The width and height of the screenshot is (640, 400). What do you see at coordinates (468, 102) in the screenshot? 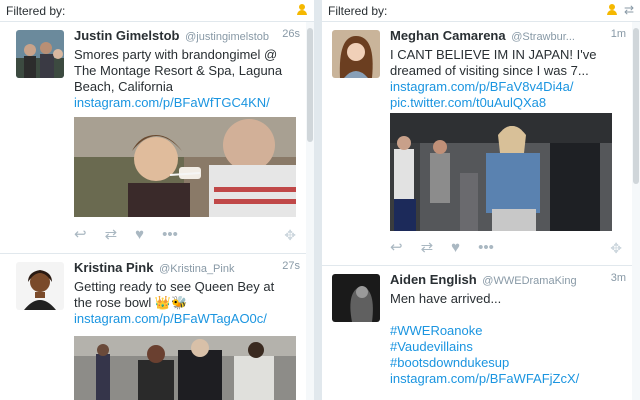
I see `tweet-link: pic.twitter.com/t0uAulQXa8` at bounding box center [468, 102].